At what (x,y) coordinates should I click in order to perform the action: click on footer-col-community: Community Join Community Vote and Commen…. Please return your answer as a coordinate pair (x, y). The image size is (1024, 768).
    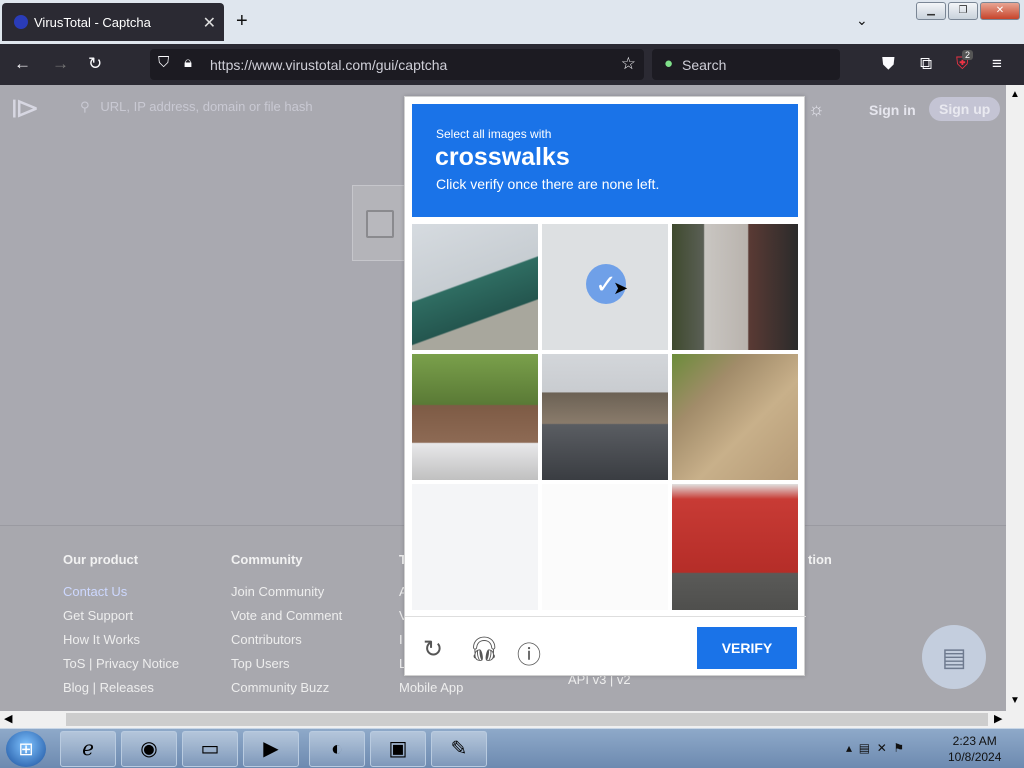
    Looking at the image, I should click on (286, 624).